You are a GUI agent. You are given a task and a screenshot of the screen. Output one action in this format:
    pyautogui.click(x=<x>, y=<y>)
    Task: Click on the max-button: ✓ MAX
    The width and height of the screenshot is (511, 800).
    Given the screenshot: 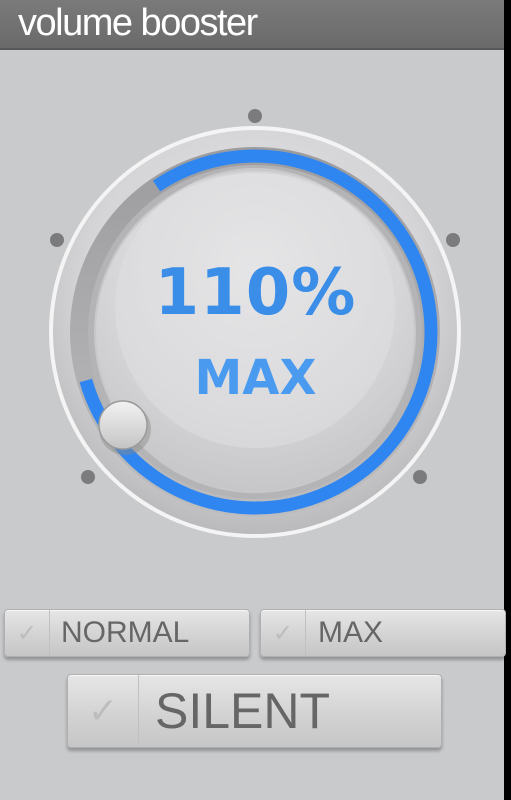 What is the action you would take?
    pyautogui.click(x=383, y=633)
    